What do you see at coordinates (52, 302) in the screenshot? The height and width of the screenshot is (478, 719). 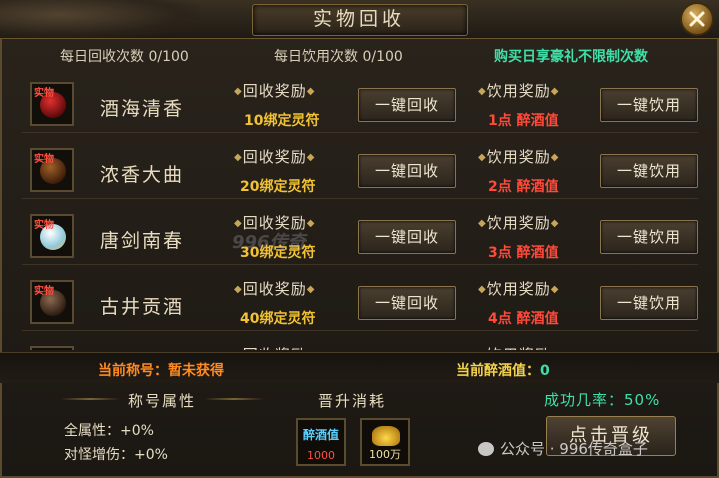 I see `clay-wine-jar-icon: 实物` at bounding box center [52, 302].